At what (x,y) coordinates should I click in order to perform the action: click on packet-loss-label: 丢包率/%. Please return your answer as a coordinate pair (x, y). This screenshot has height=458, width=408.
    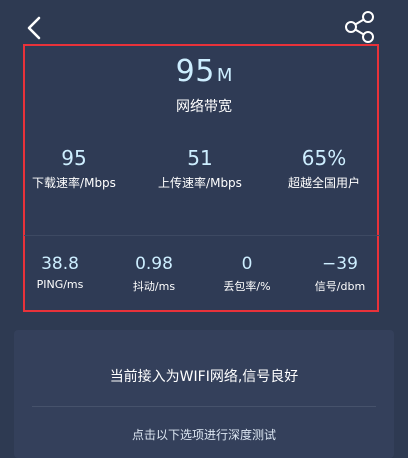
    Looking at the image, I should click on (247, 286).